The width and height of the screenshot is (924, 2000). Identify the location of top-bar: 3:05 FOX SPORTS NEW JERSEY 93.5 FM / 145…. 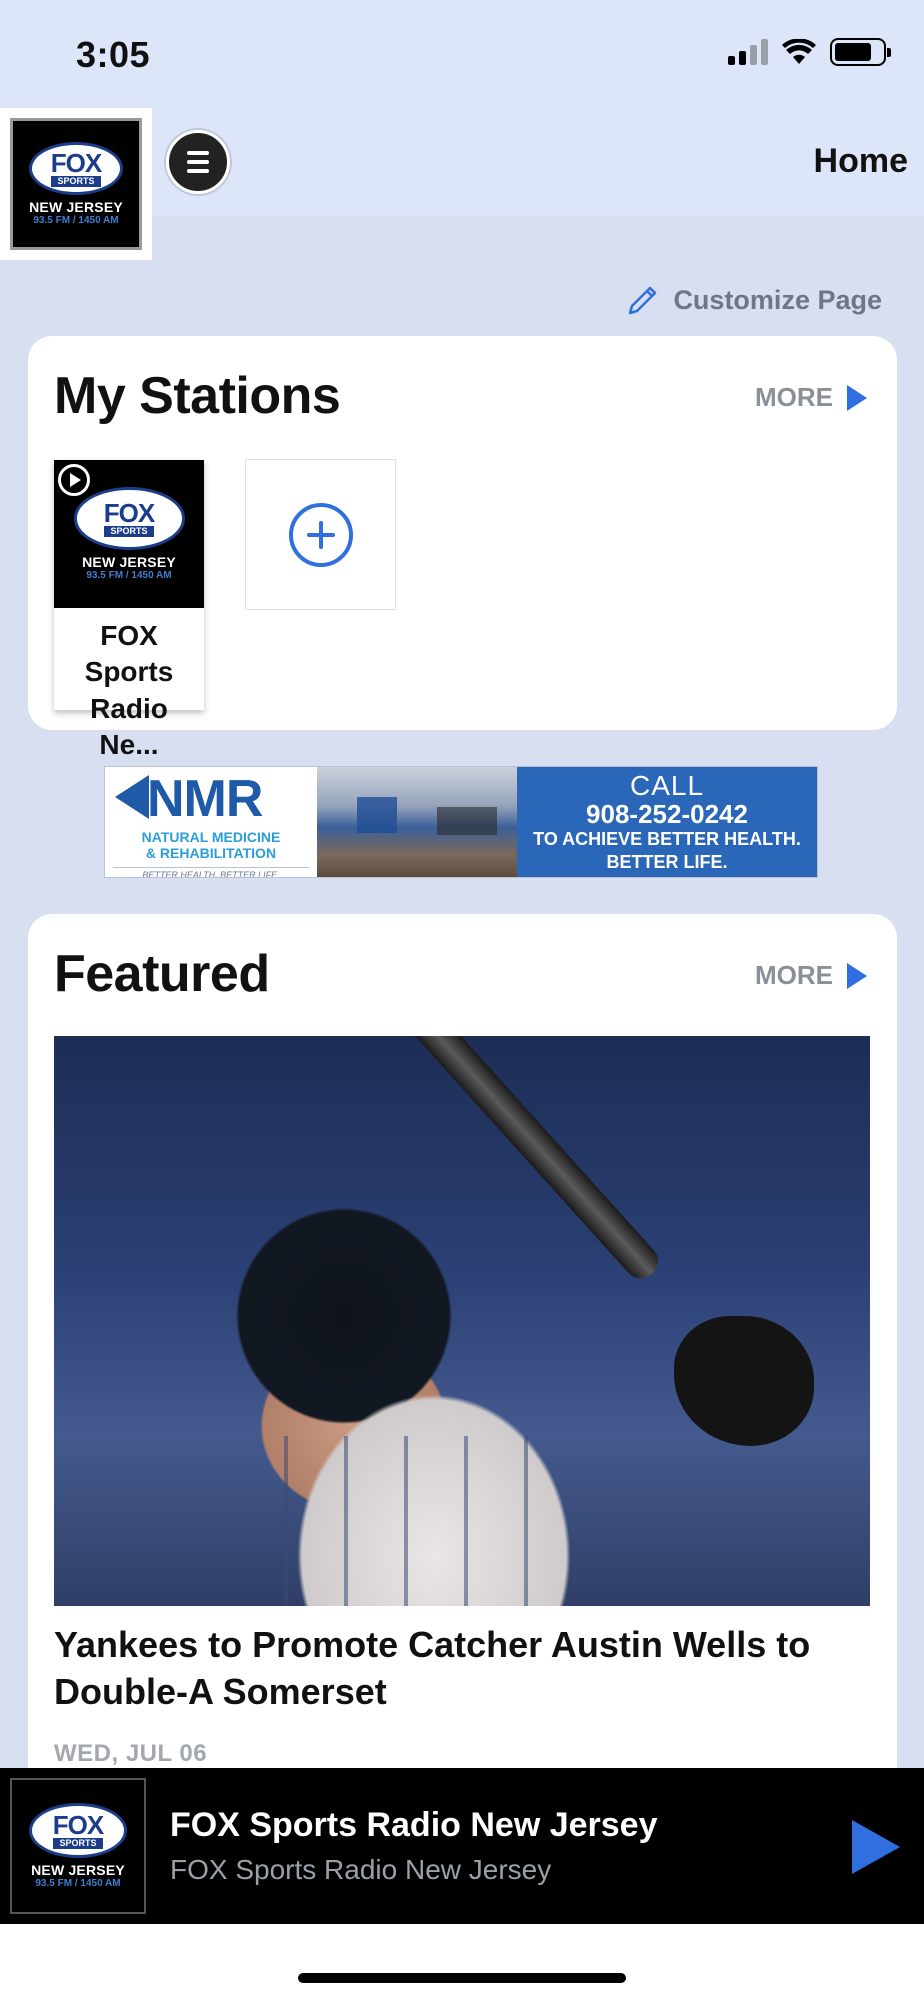
(462, 130).